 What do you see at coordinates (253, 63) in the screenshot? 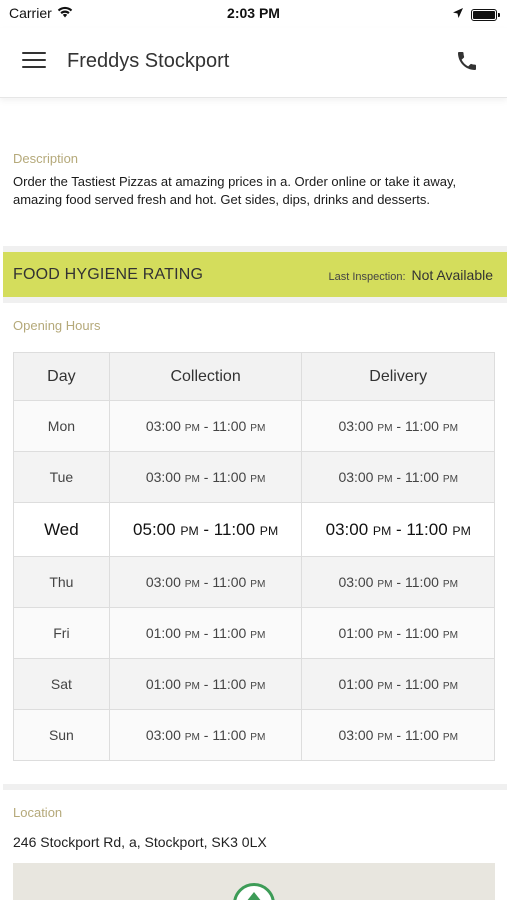
I see `app-header: Freddys Stockport` at bounding box center [253, 63].